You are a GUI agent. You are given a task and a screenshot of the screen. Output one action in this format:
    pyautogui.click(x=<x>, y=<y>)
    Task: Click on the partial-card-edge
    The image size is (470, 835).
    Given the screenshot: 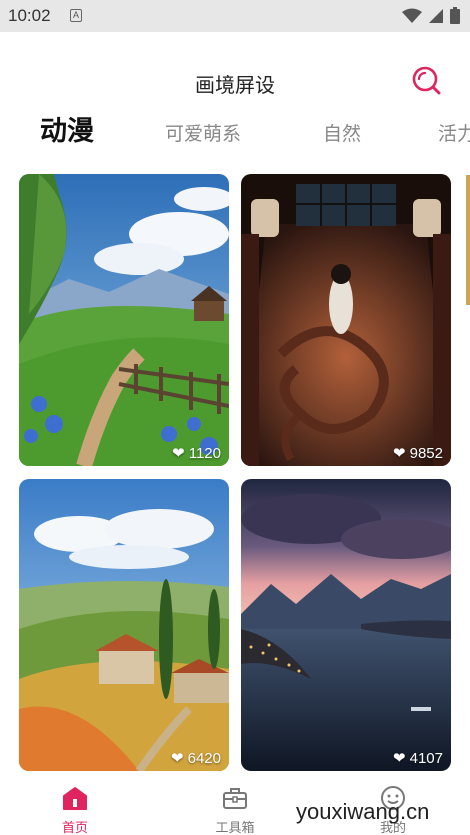 What is the action you would take?
    pyautogui.click(x=468, y=240)
    